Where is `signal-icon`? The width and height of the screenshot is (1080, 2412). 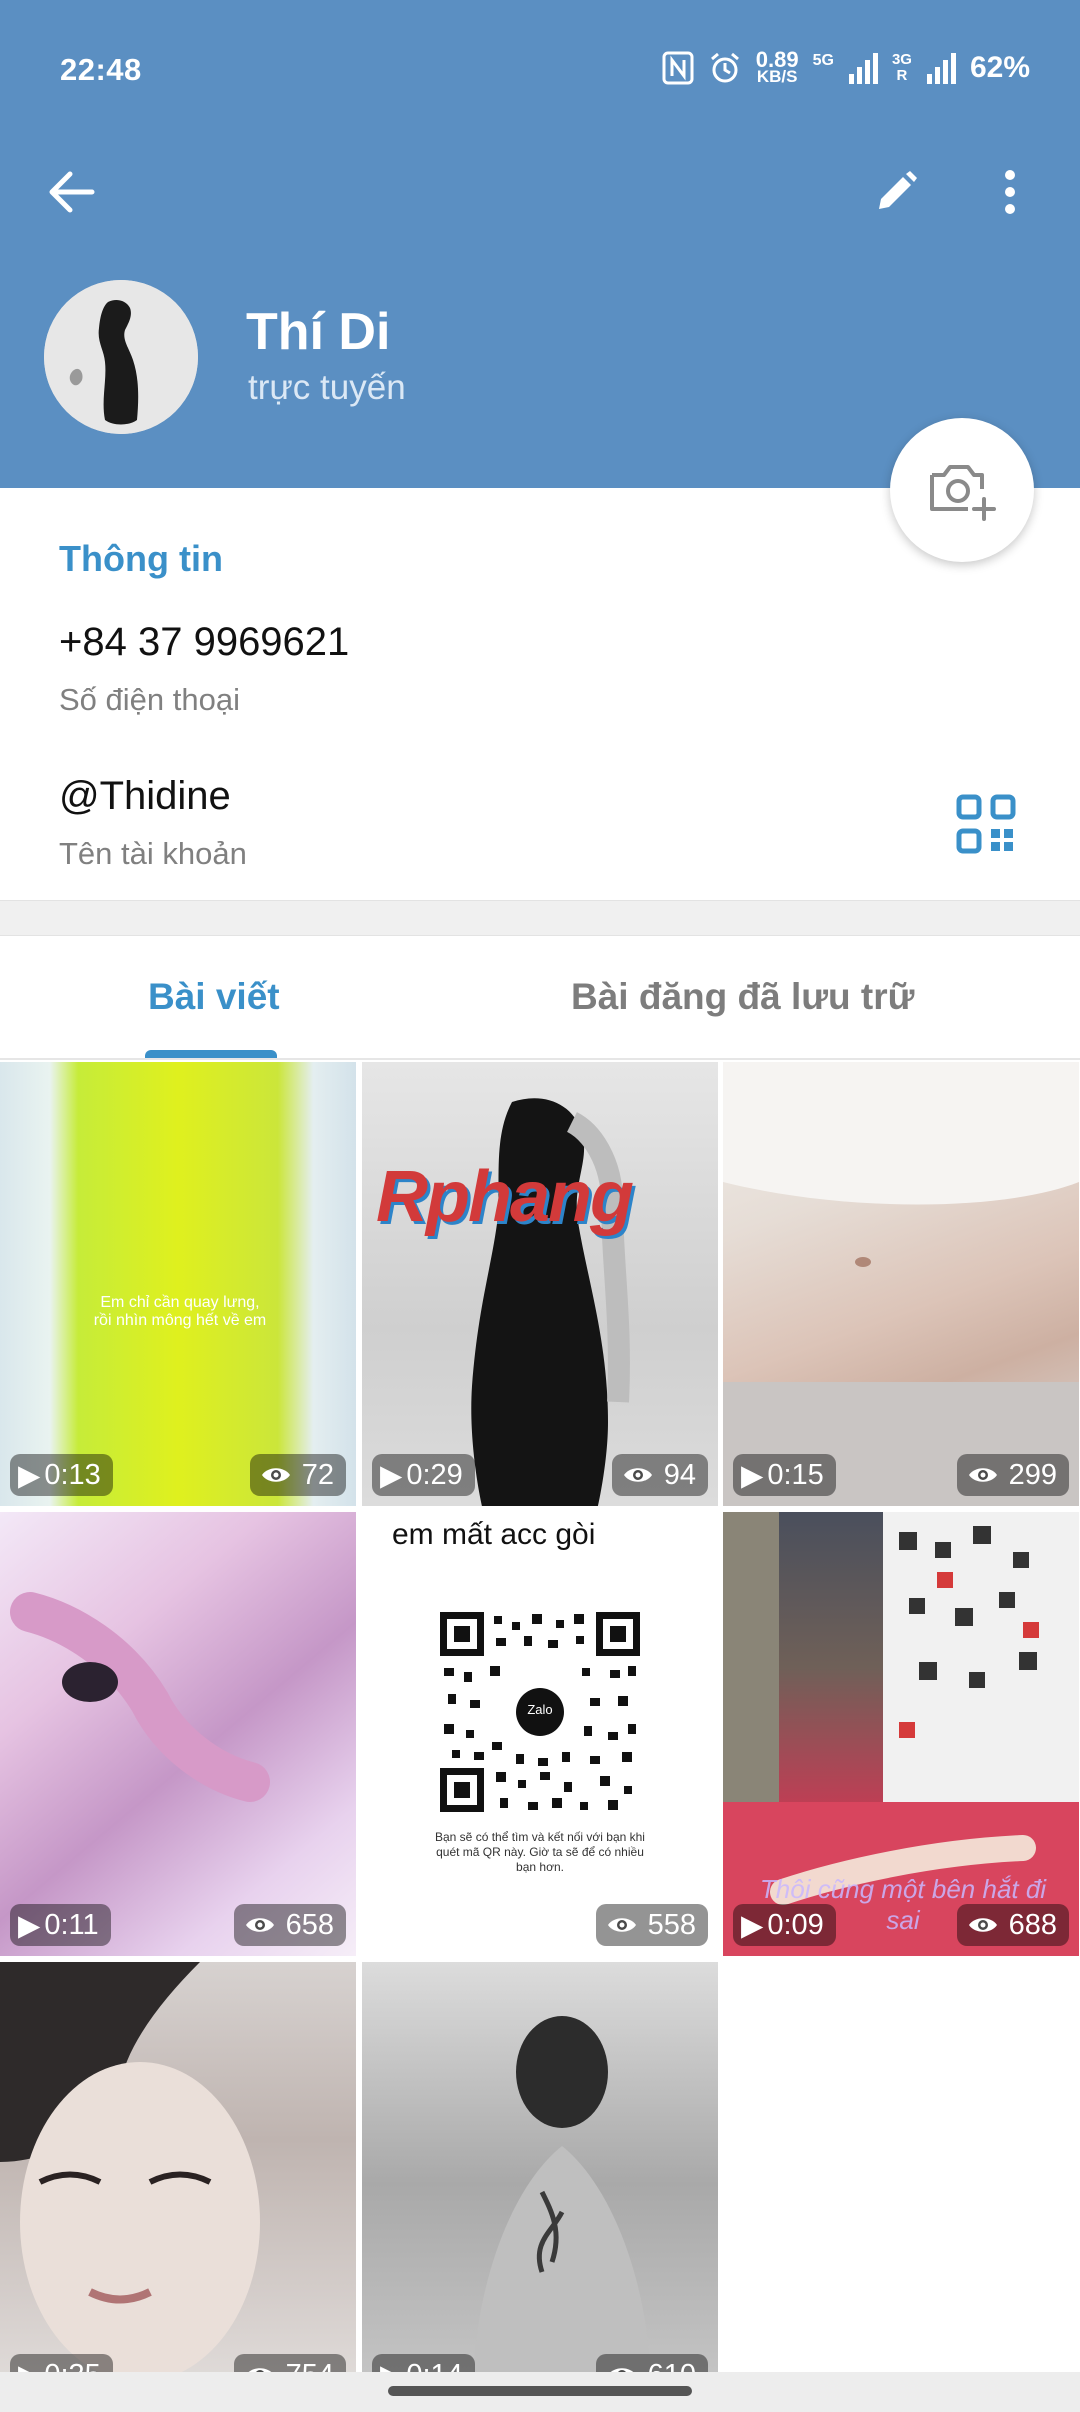 signal-icon is located at coordinates (863, 68).